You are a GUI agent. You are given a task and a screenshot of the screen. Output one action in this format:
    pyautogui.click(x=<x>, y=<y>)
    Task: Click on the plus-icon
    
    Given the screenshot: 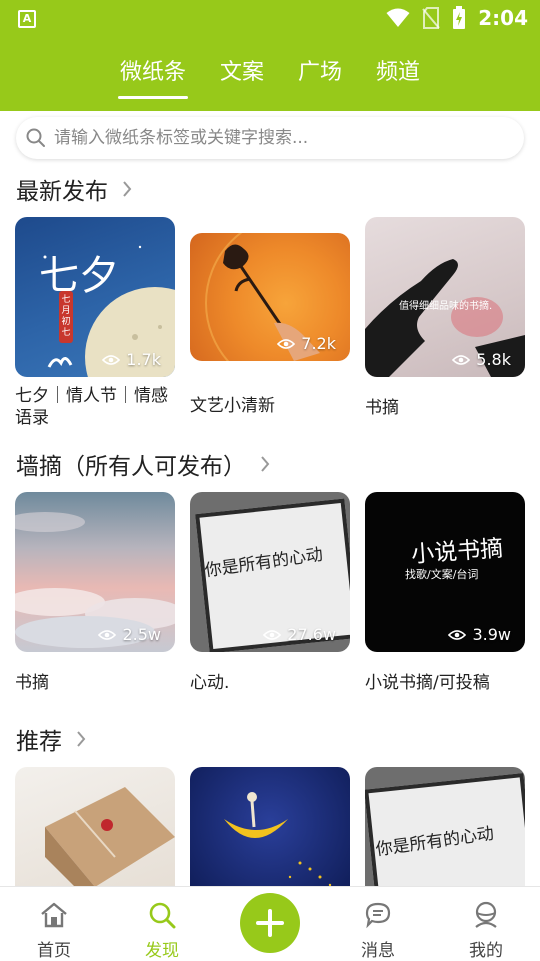 What is the action you would take?
    pyautogui.click(x=270, y=923)
    